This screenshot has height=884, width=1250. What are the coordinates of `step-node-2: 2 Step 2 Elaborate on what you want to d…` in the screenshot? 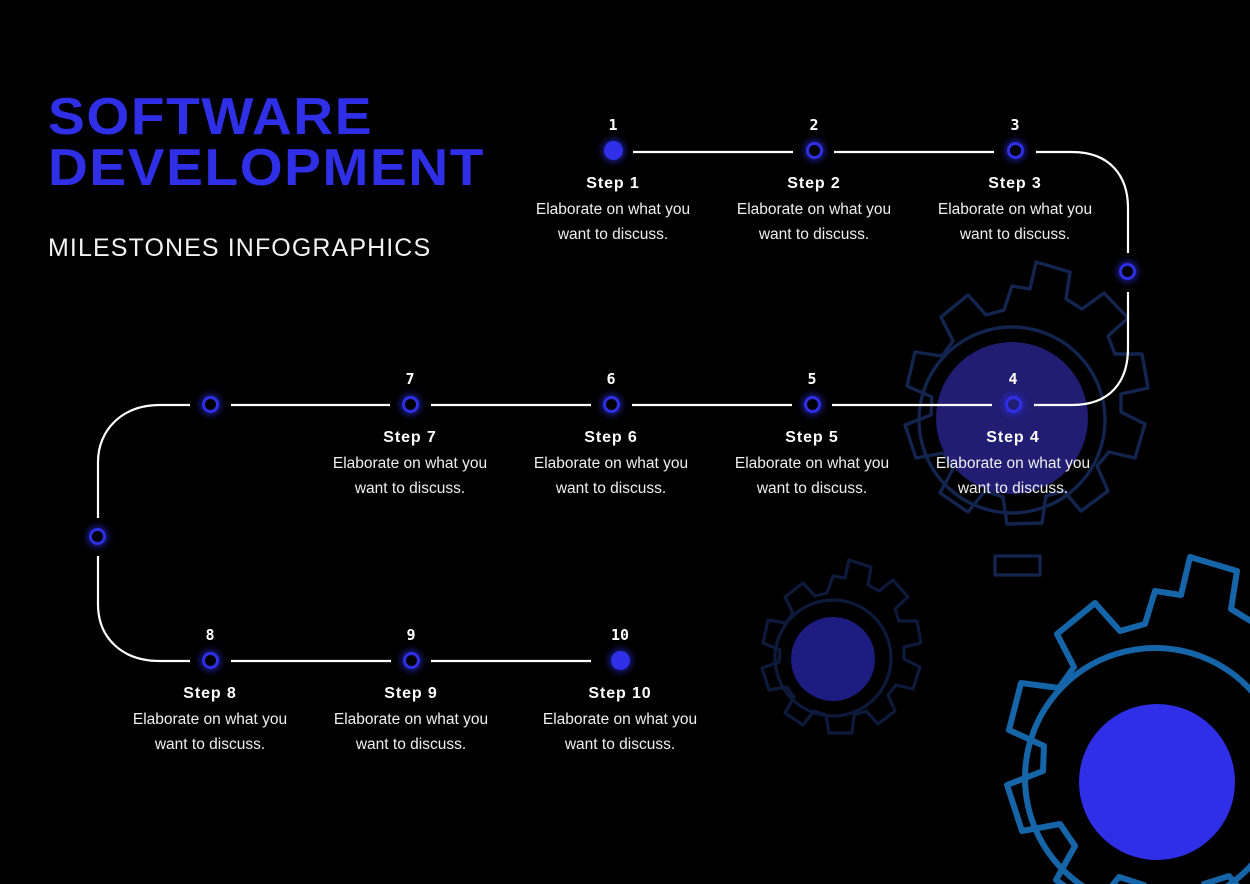 It's located at (814, 182).